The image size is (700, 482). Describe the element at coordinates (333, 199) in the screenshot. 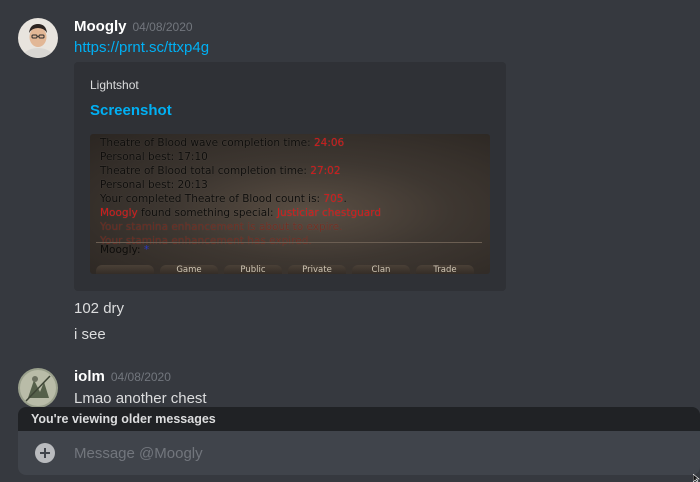

I see `game-chat-value: 705` at that location.